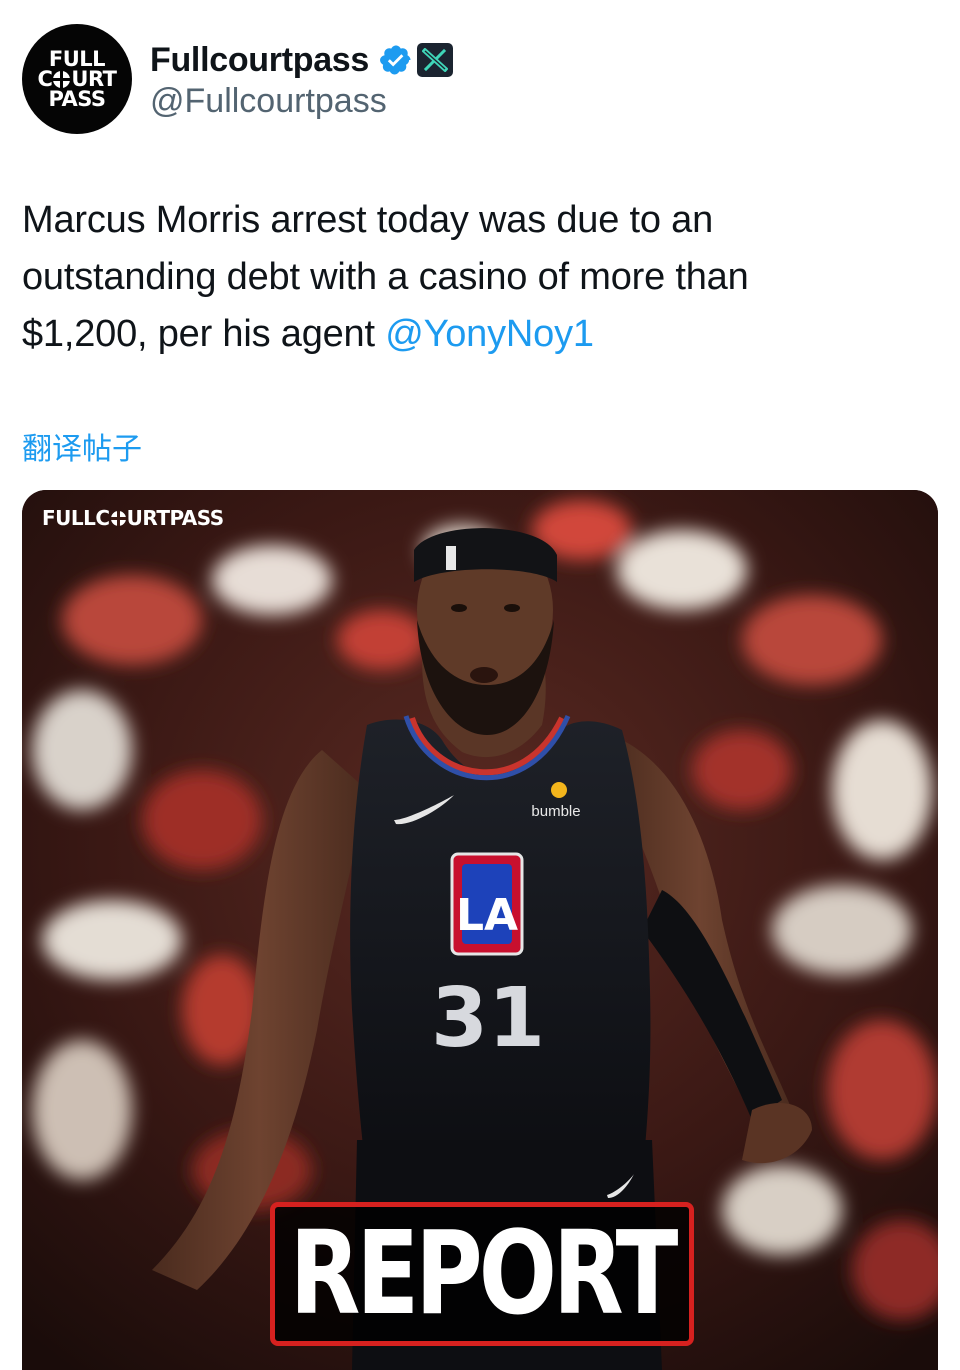  I want to click on watermark-post: URTPASS, so click(175, 518).